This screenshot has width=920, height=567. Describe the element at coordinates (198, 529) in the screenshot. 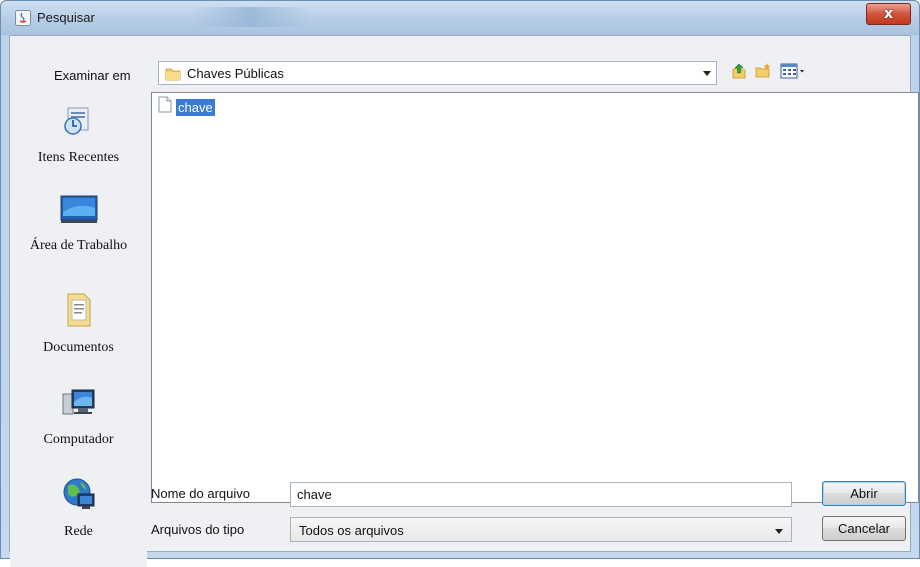

I see `filetype-label: Arquivos do tipo` at that location.